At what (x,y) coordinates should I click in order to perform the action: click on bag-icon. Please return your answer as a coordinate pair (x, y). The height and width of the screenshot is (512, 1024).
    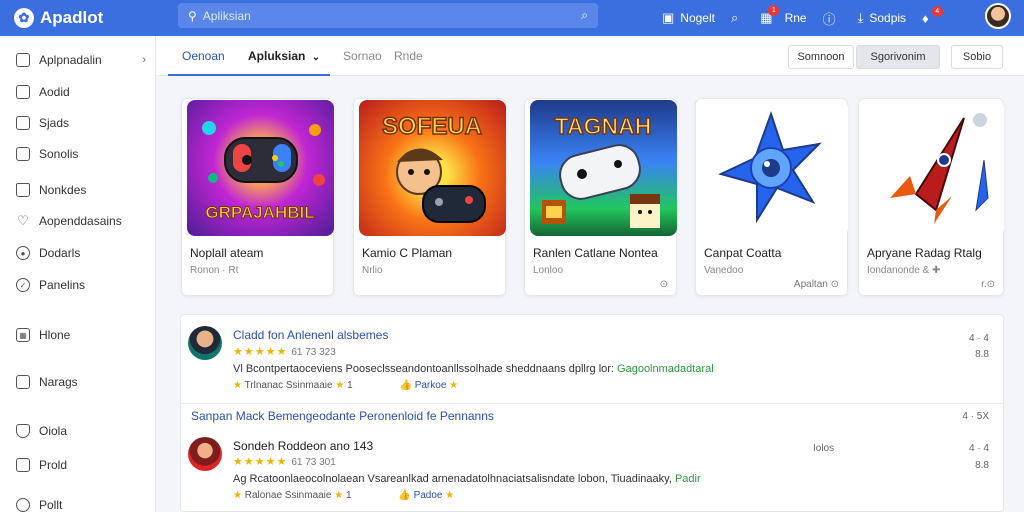
    Looking at the image, I should click on (23, 382).